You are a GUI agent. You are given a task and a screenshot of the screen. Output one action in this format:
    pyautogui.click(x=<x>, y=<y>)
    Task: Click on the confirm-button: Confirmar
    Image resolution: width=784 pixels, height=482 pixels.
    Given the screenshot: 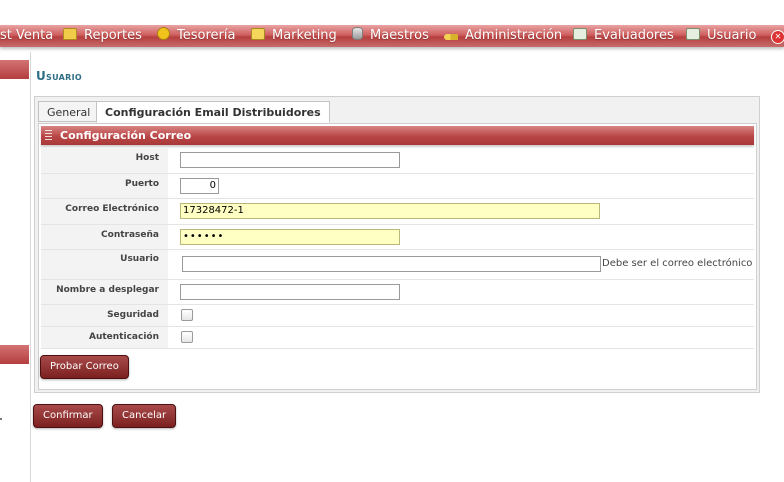 What is the action you would take?
    pyautogui.click(x=68, y=416)
    